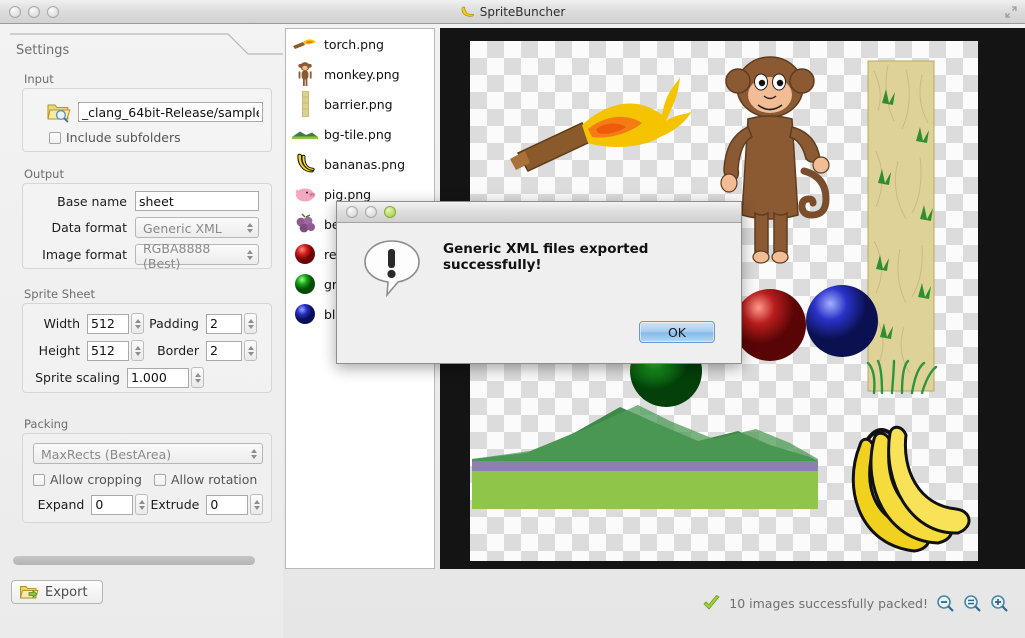 The width and height of the screenshot is (1025, 638). What do you see at coordinates (999, 603) in the screenshot?
I see `zoom-in-icon` at bounding box center [999, 603].